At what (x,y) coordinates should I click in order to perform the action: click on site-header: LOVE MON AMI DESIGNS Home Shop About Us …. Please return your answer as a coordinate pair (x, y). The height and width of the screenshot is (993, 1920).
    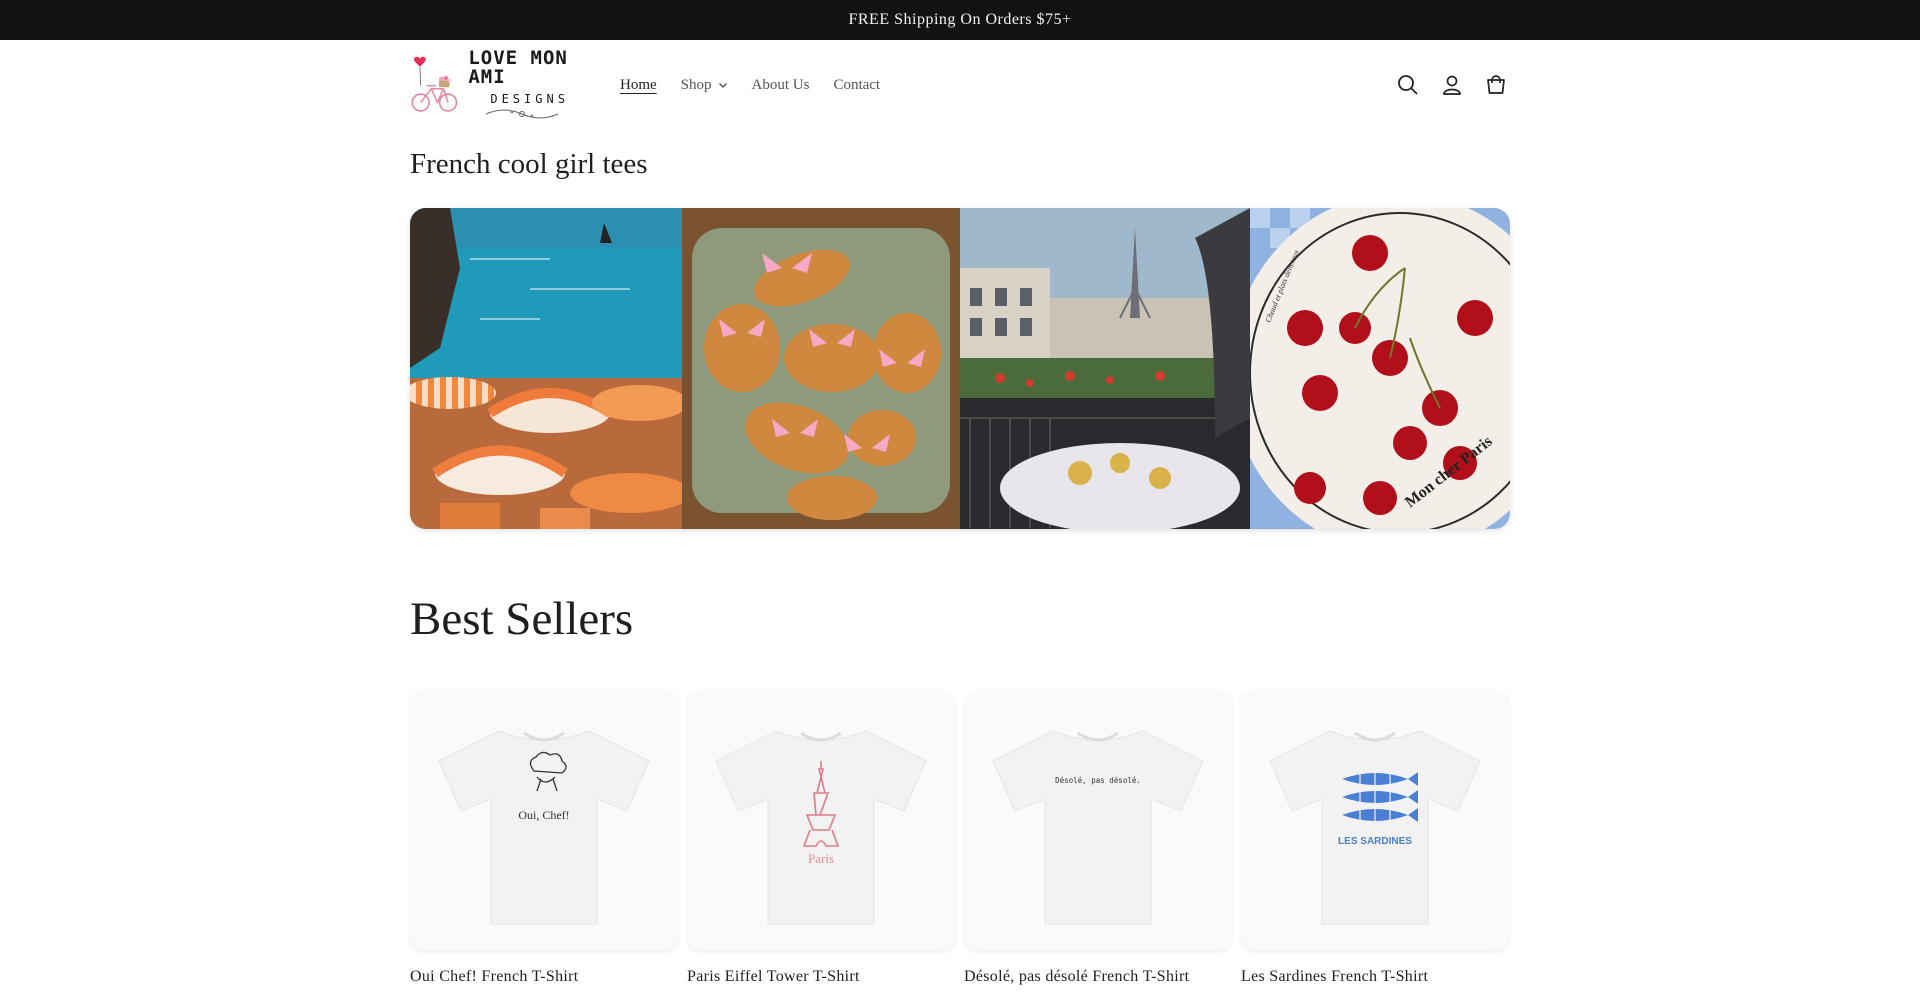
    Looking at the image, I should click on (960, 85).